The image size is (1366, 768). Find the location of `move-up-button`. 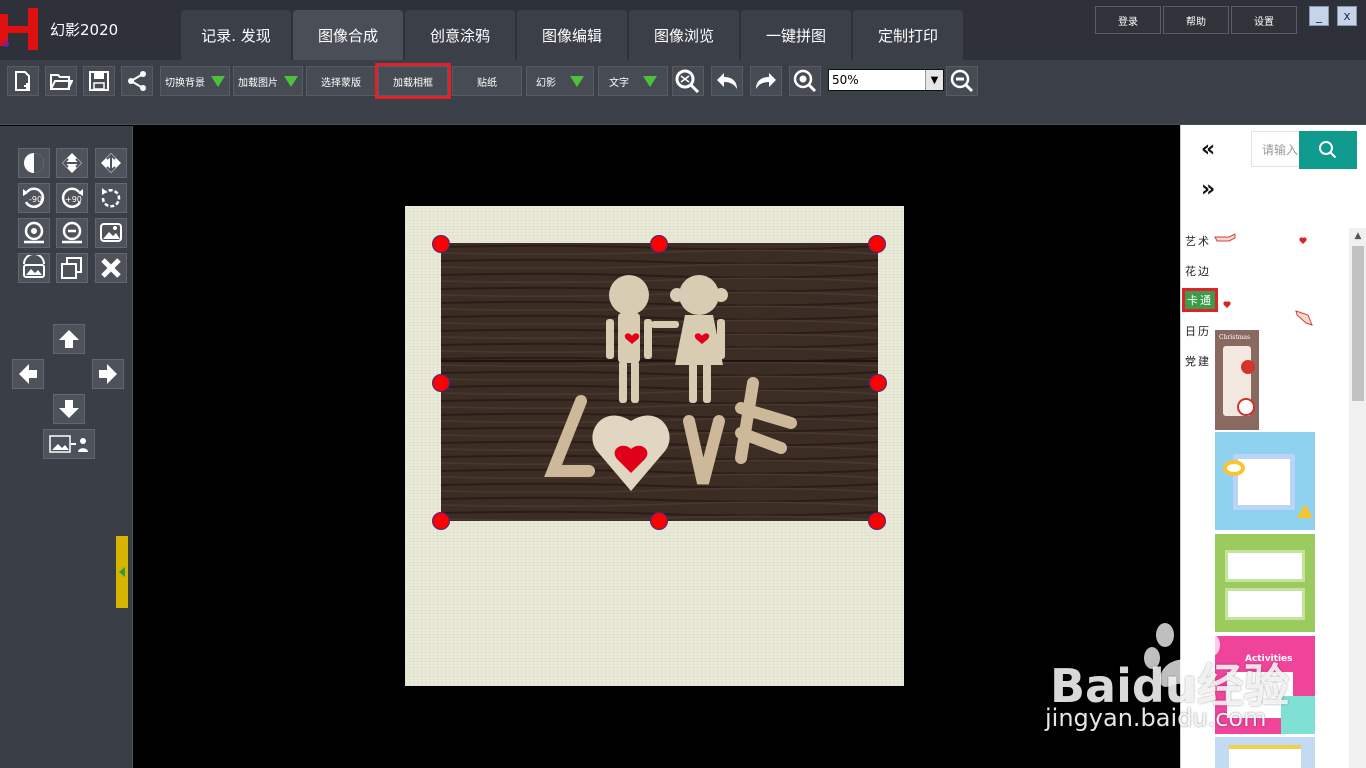

move-up-button is located at coordinates (69, 339).